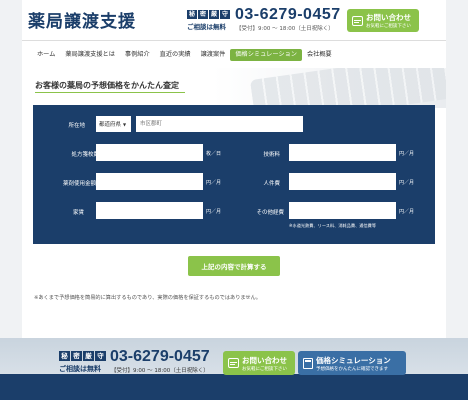 This screenshot has width=468, height=400. What do you see at coordinates (234, 387) in the screenshot?
I see `footer-bar` at bounding box center [234, 387].